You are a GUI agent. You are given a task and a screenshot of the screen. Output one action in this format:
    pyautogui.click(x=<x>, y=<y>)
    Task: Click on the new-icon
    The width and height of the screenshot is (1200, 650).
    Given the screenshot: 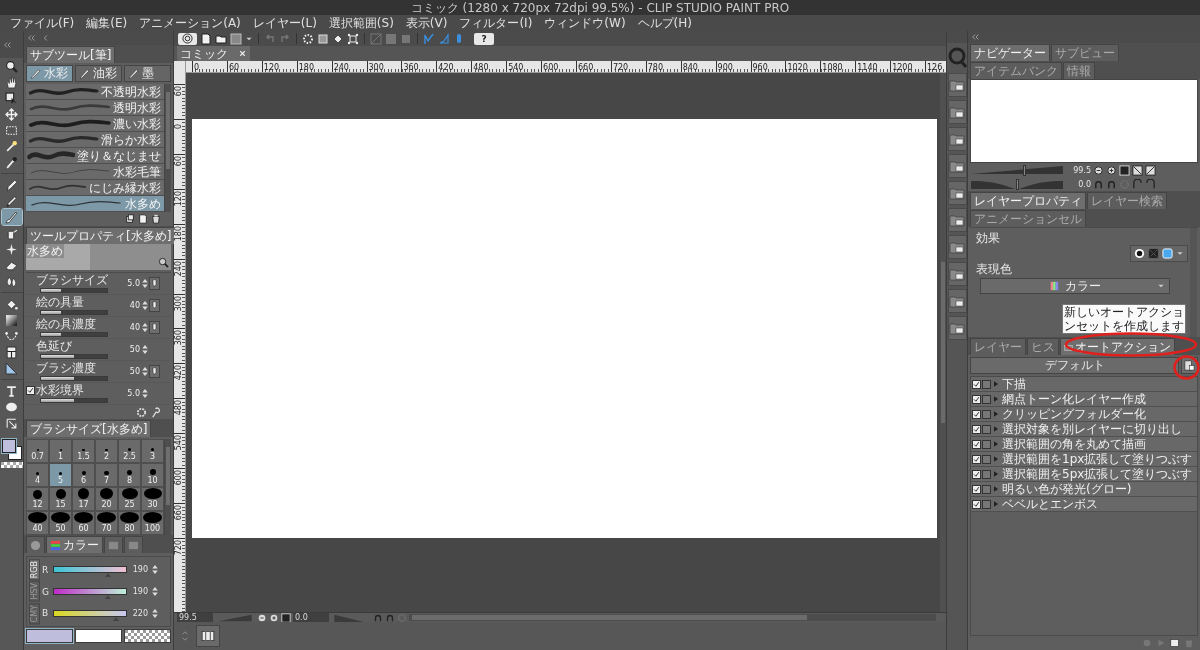 What is the action you would take?
    pyautogui.click(x=143, y=219)
    